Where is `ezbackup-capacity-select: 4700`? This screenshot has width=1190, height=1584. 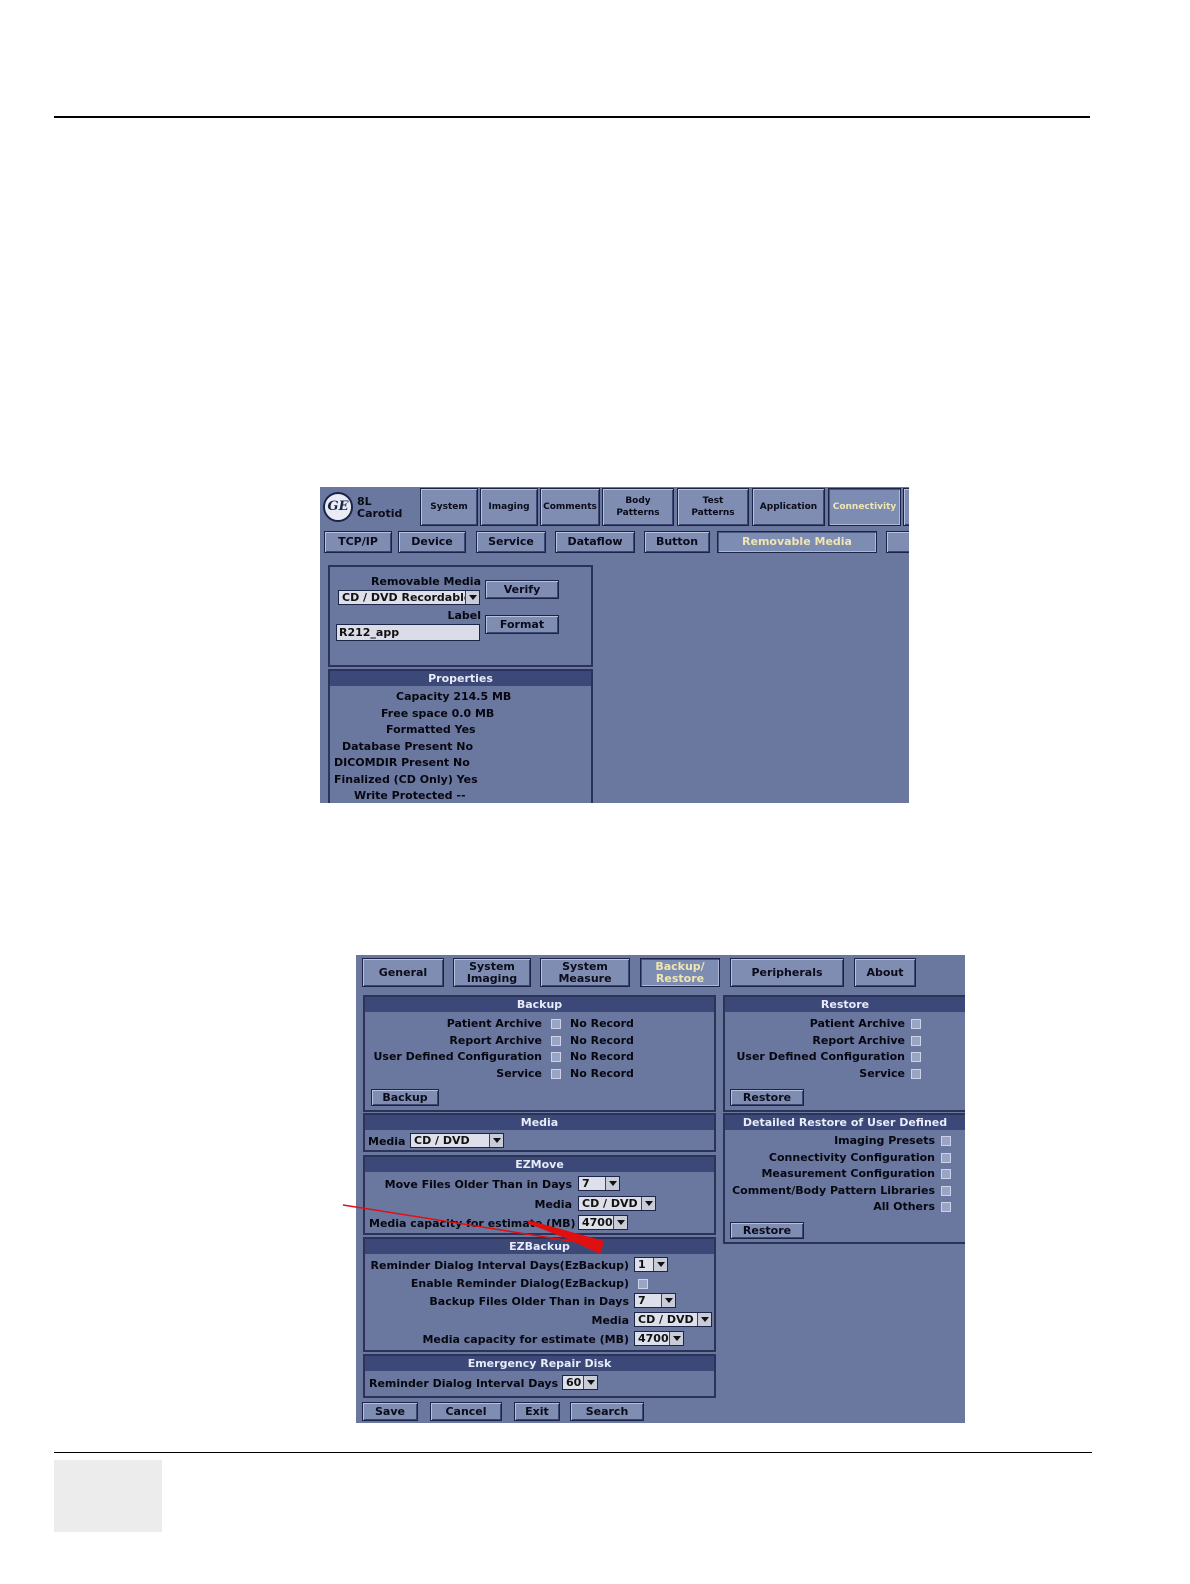 ezbackup-capacity-select: 4700 is located at coordinates (659, 1338).